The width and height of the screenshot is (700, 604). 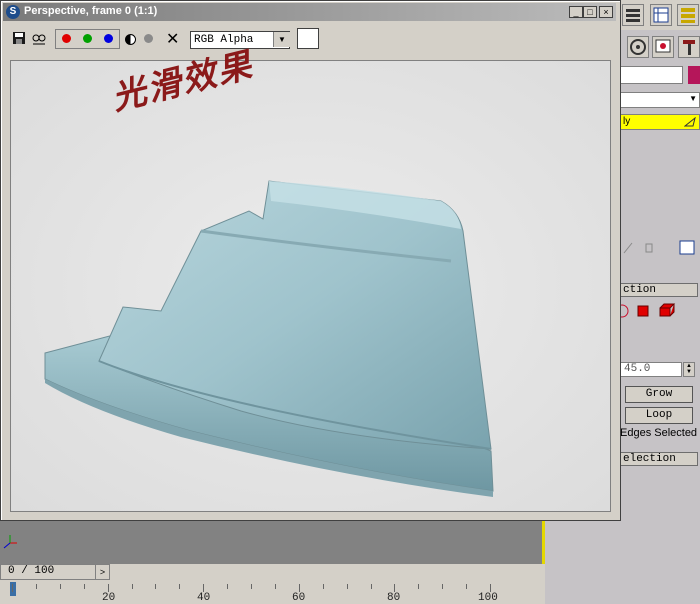 What do you see at coordinates (689, 369) in the screenshot?
I see `spinner-arrows: ▲ ▼` at bounding box center [689, 369].